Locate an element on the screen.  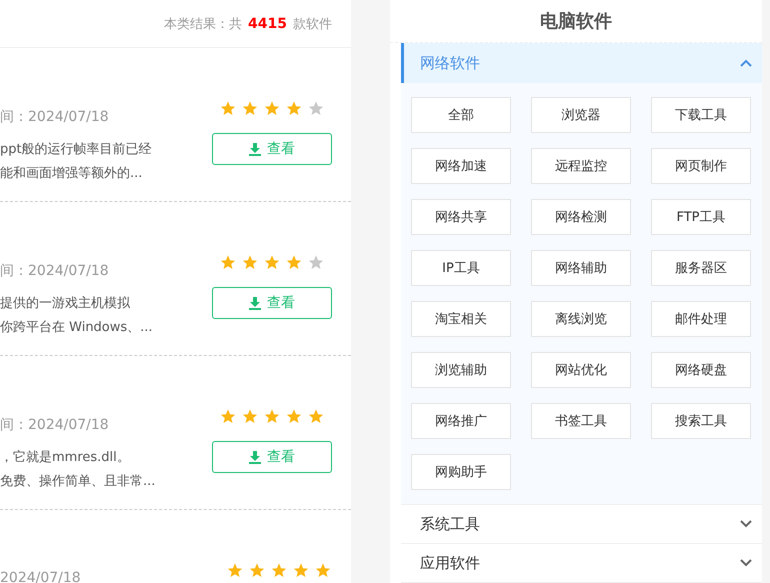
category-tag: 网站优化 is located at coordinates (581, 370).